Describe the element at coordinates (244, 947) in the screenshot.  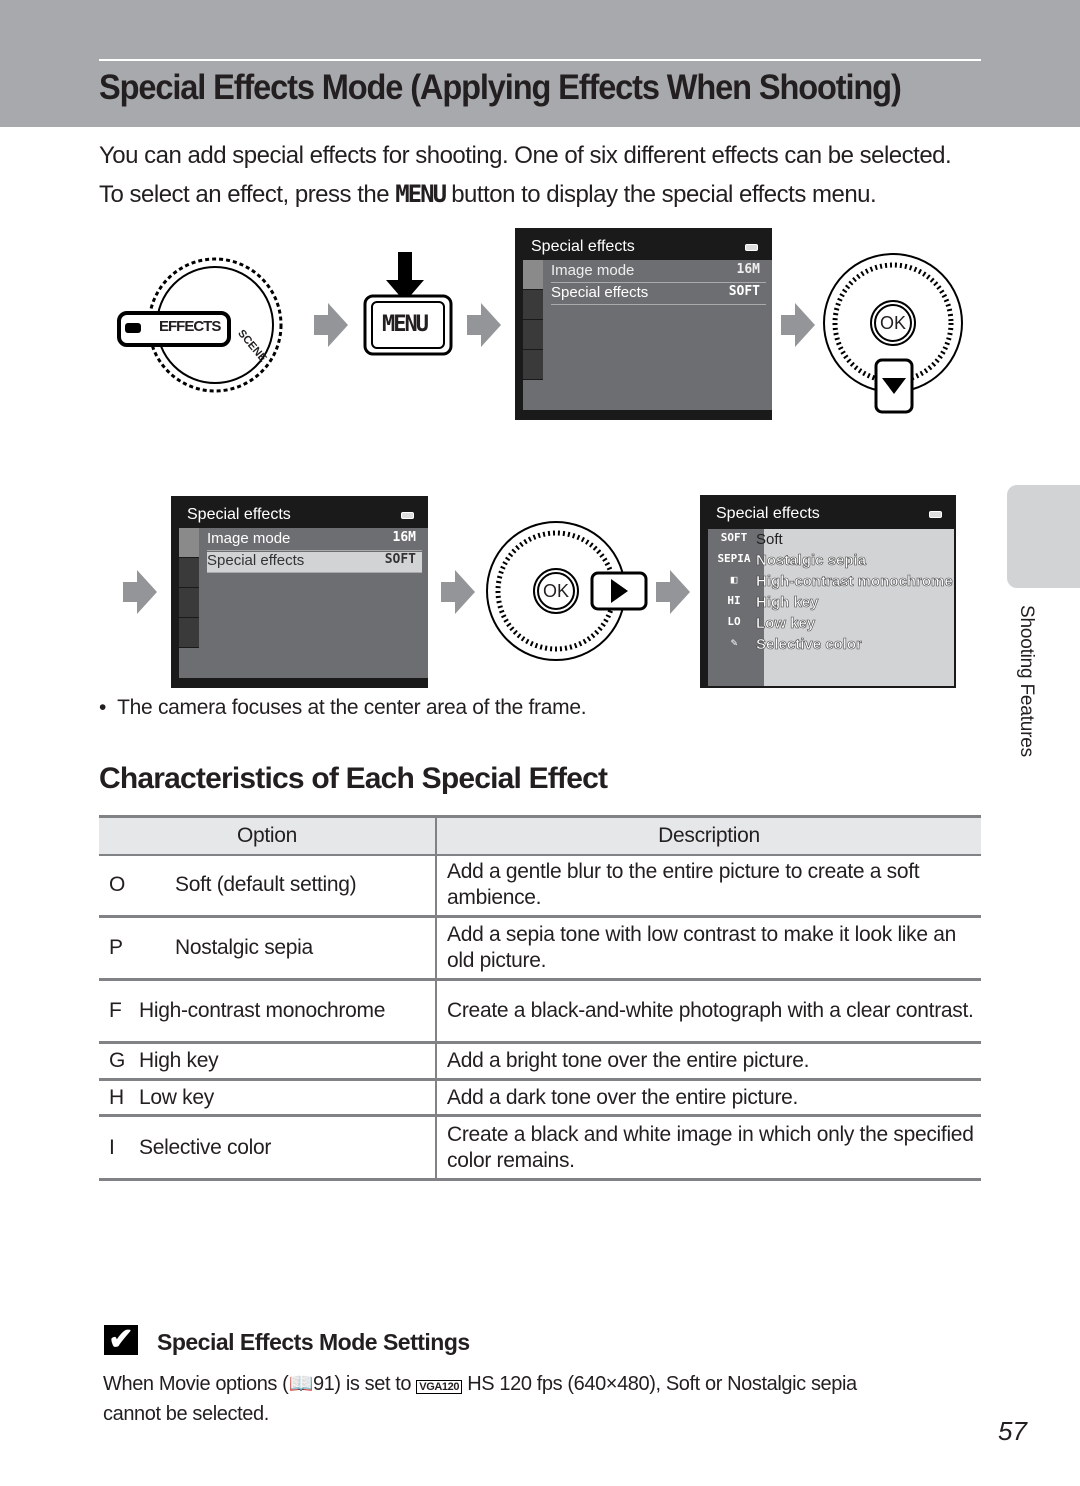
I see `option-label: Nostalgic sepia` at that location.